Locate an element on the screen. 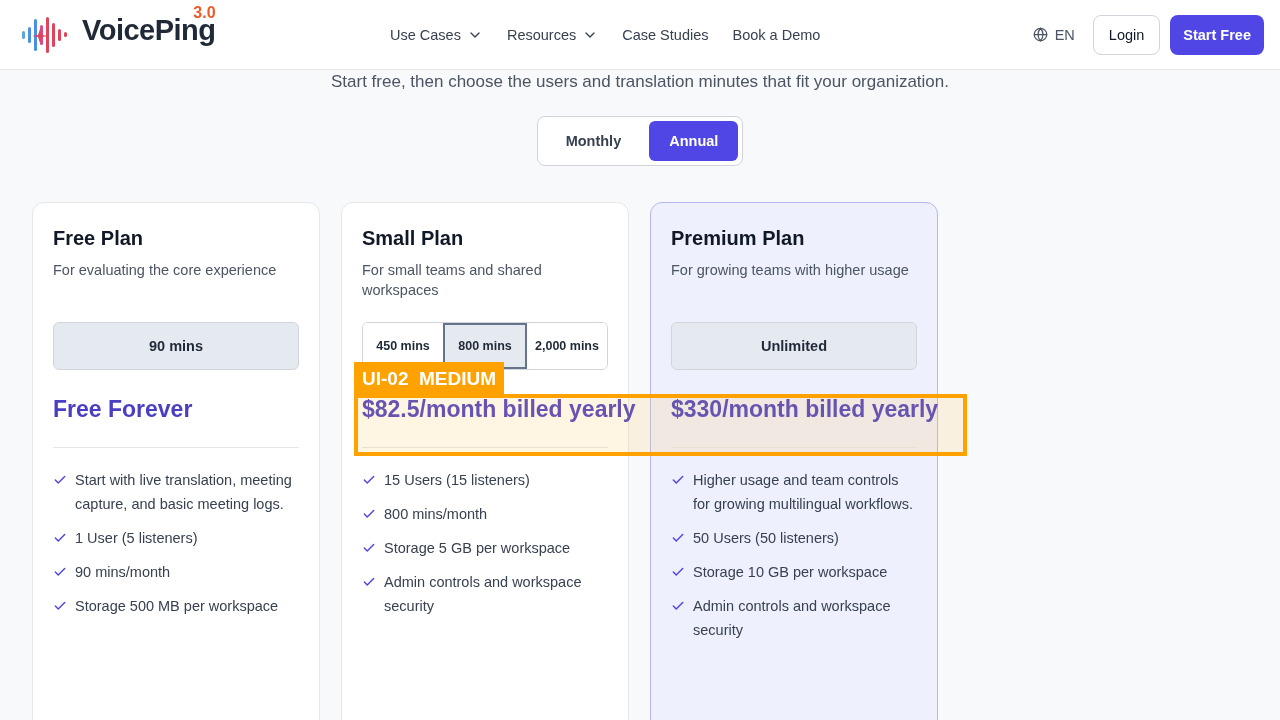 The height and width of the screenshot is (720, 1280). plan-price: $330/month billed yearly is located at coordinates (805, 409).